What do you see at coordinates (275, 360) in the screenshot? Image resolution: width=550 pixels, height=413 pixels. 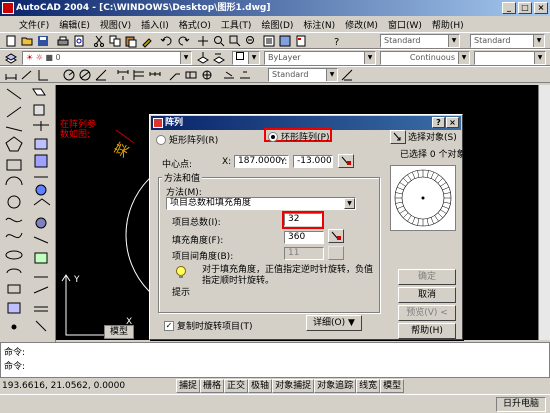 I see `command-window: 命令: 命令:` at bounding box center [275, 360].